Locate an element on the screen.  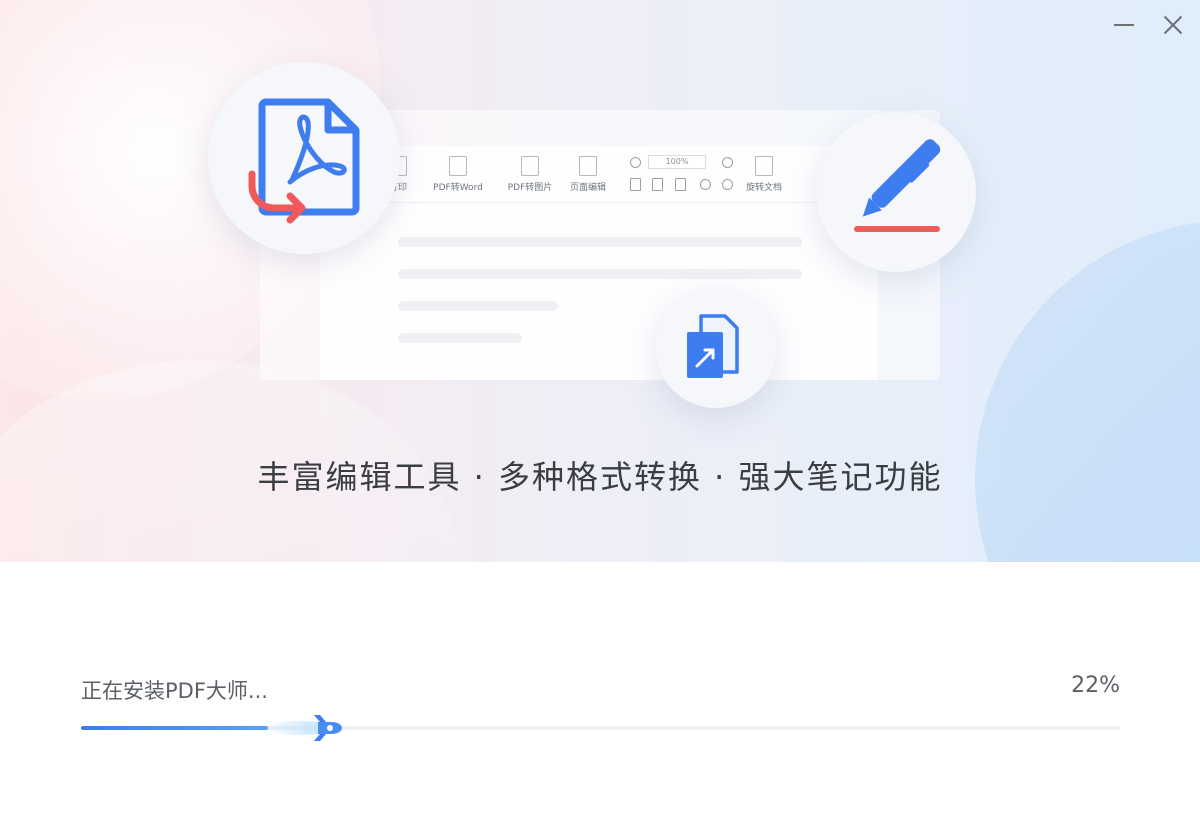
image-icon is located at coordinates (530, 166).